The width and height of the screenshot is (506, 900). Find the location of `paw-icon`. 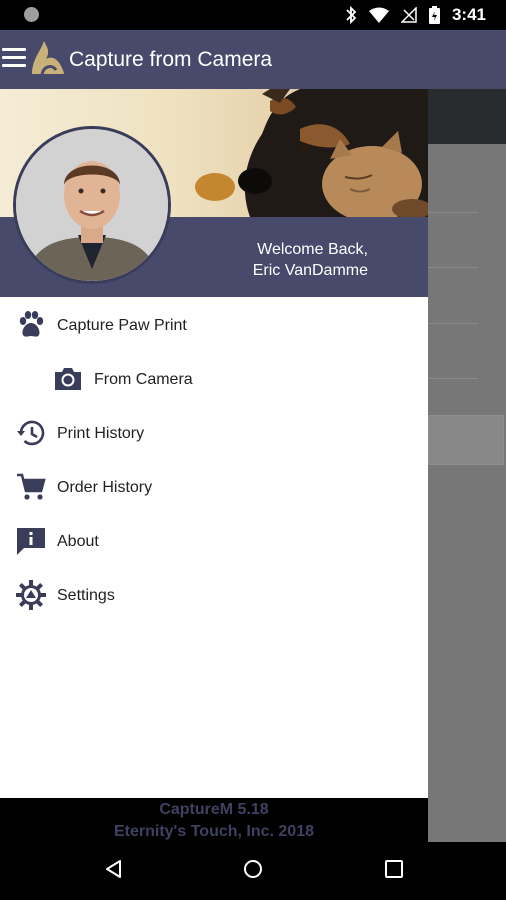

paw-icon is located at coordinates (31, 324).